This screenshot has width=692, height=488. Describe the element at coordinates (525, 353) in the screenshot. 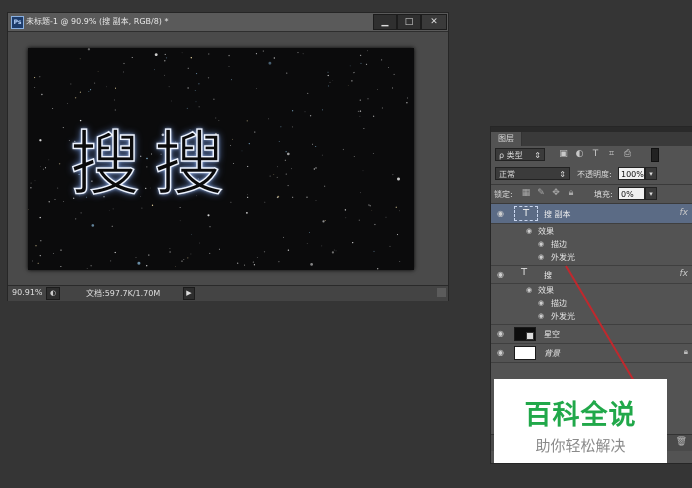

I see `layer-thumbnail` at that location.